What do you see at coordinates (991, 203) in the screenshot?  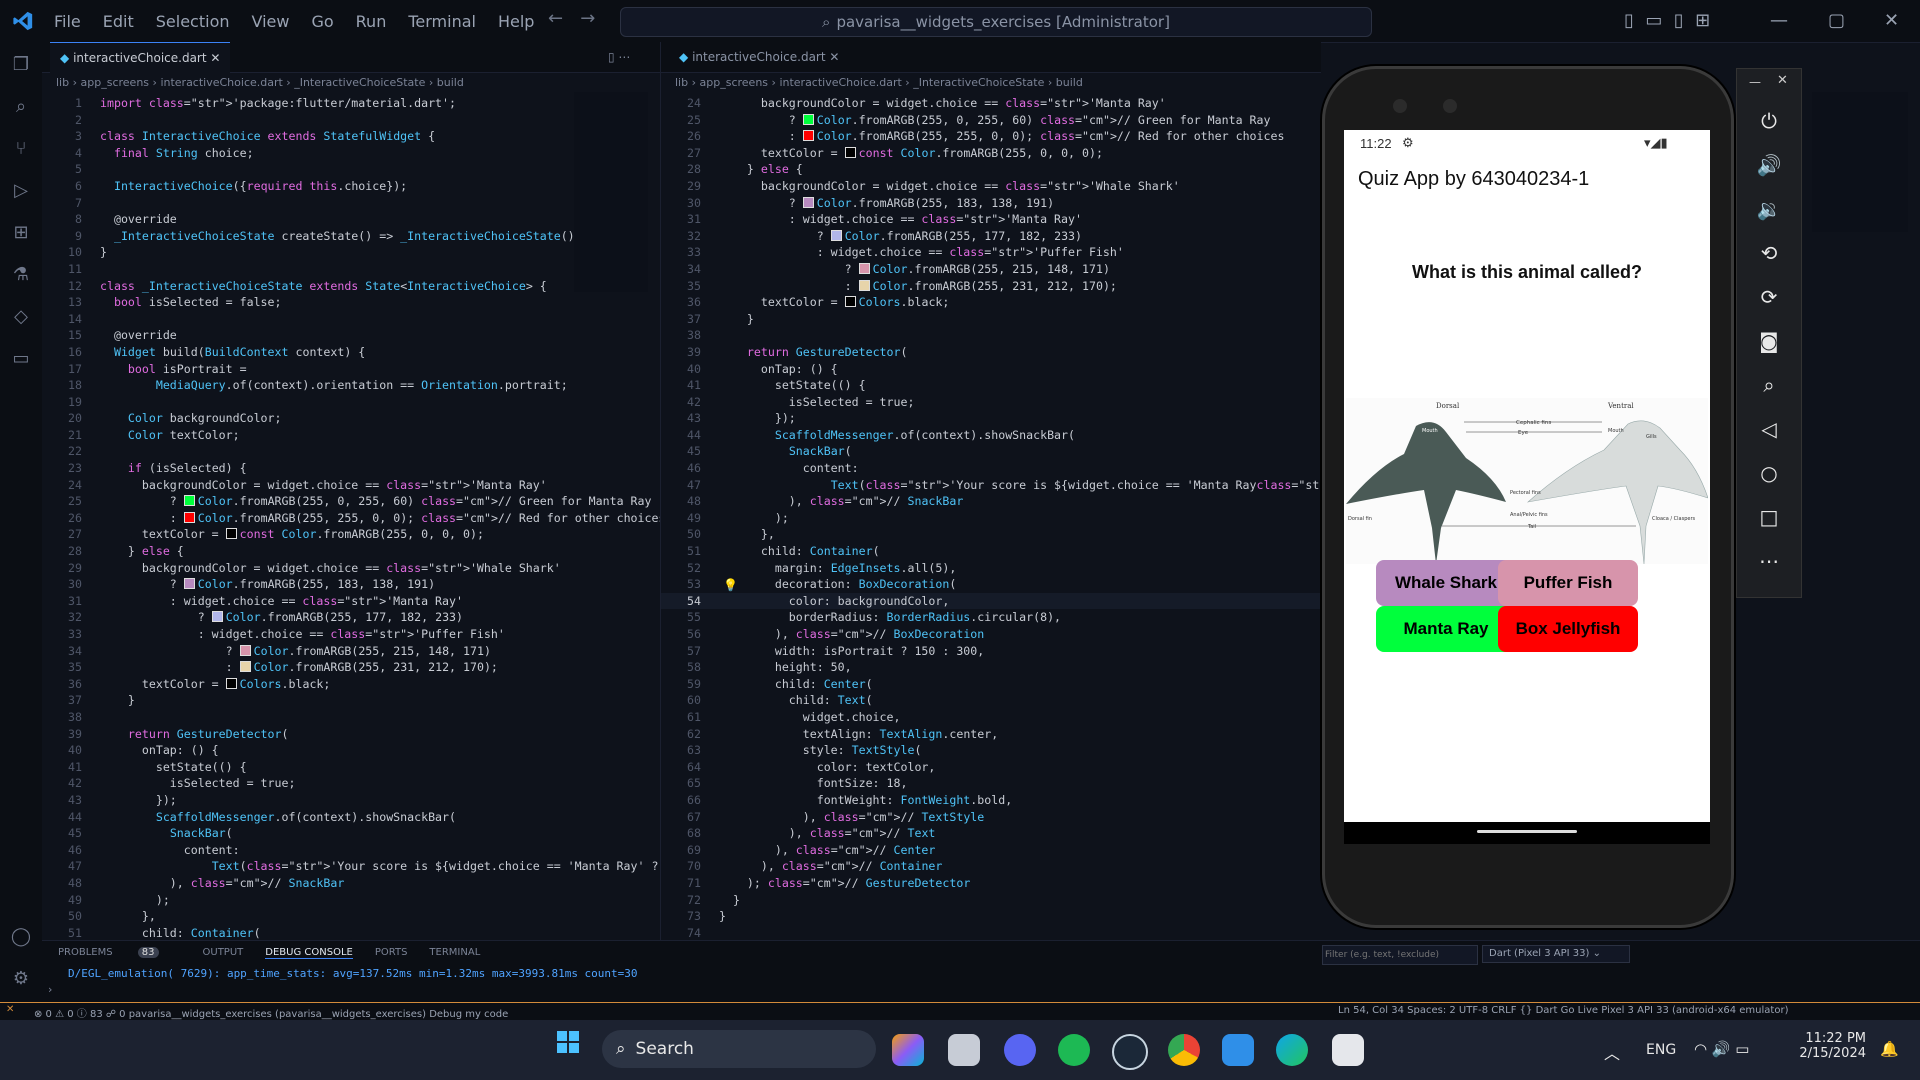 I see `code-line: 30 ? Color.fromARGB(255, 183, 138, 191)` at bounding box center [991, 203].